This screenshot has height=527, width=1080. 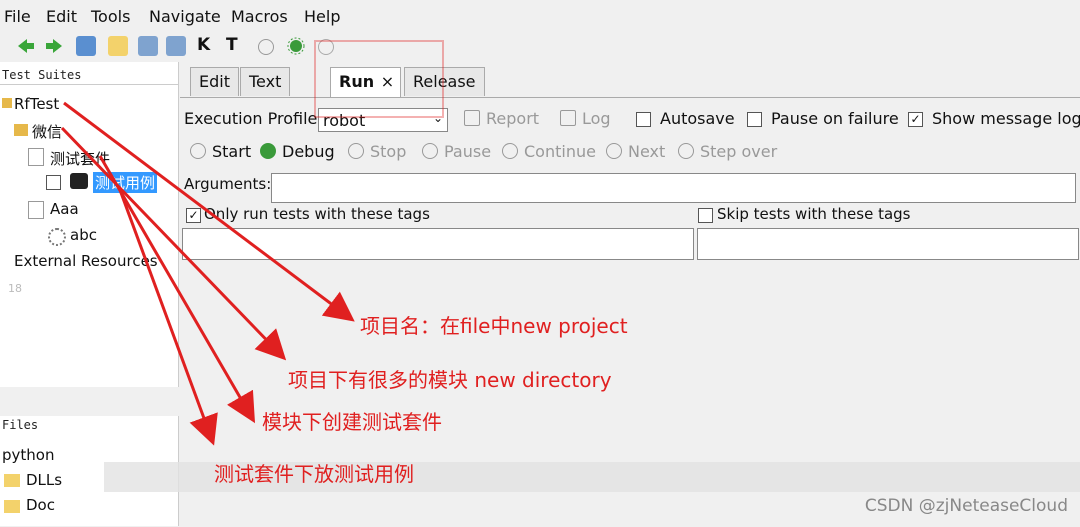 I want to click on annotation-module: 项目下有很多的模块 new directory, so click(x=450, y=380).